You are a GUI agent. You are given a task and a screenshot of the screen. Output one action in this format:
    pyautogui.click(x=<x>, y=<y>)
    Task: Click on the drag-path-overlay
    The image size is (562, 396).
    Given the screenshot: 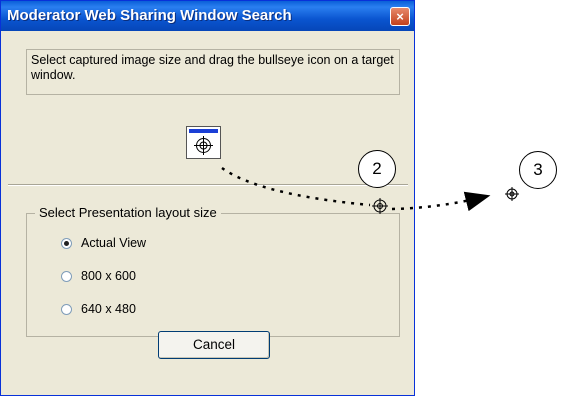 What is the action you would take?
    pyautogui.click(x=370, y=190)
    